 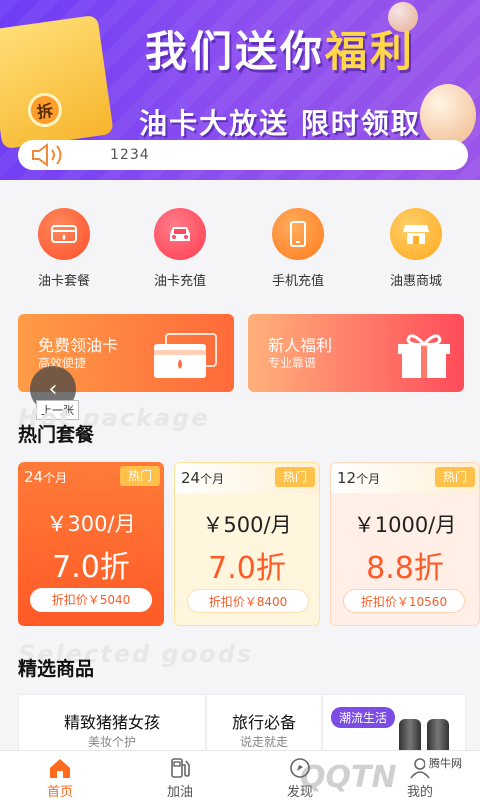 I want to click on hot-packages-title: 热门套餐, so click(x=56, y=435).